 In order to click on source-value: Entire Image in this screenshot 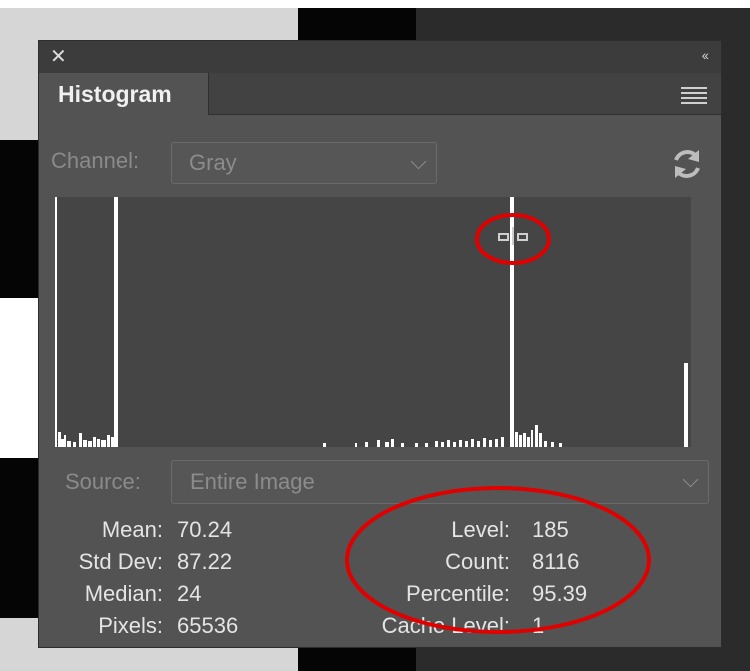, I will do `click(252, 481)`.